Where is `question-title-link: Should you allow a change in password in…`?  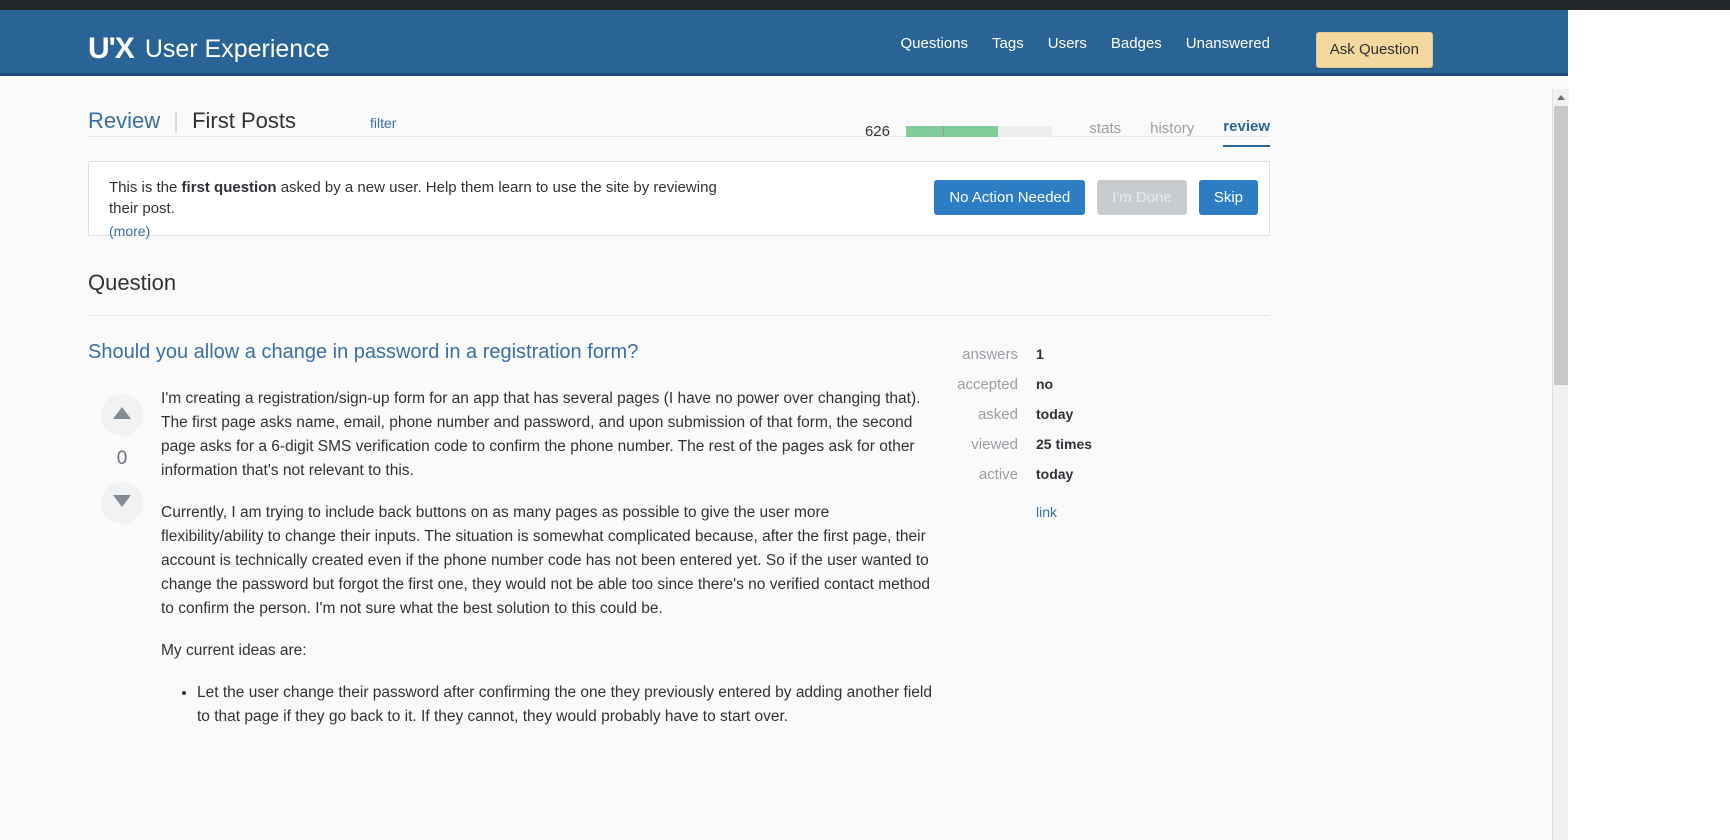
question-title-link: Should you allow a change in password in… is located at coordinates (510, 352).